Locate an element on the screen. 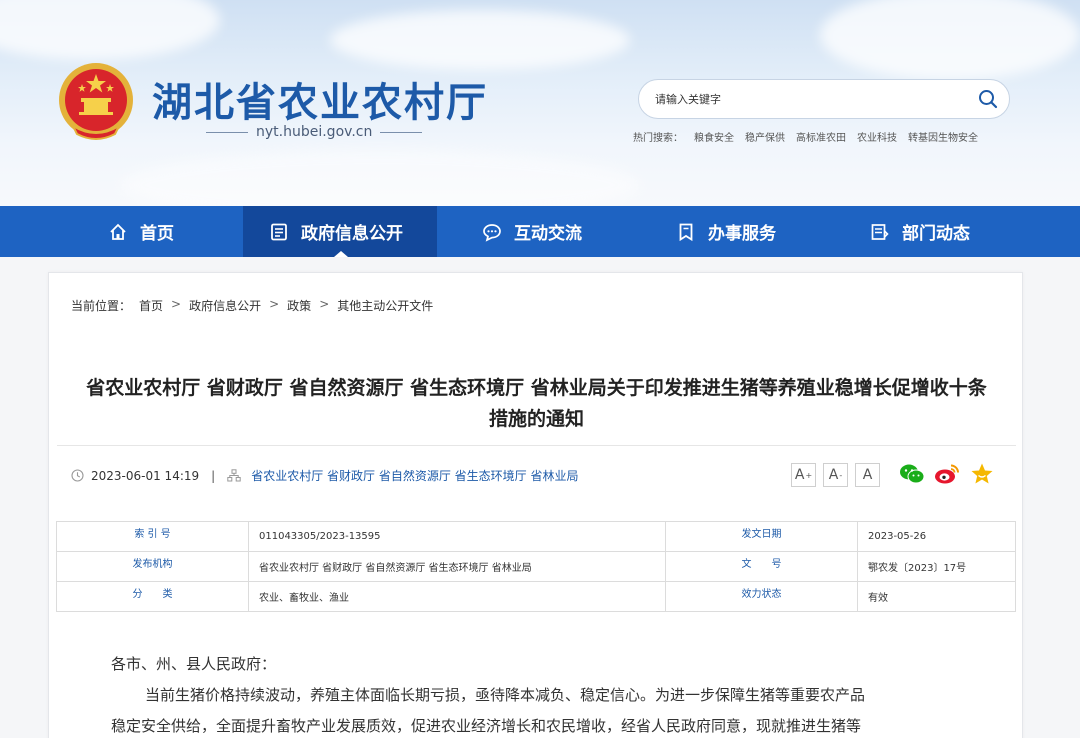 The image size is (1080, 738). info-value: 省农业农村厅 省财政厅 省自然资源厅 省生态环境厅 省林业局 is located at coordinates (457, 566).